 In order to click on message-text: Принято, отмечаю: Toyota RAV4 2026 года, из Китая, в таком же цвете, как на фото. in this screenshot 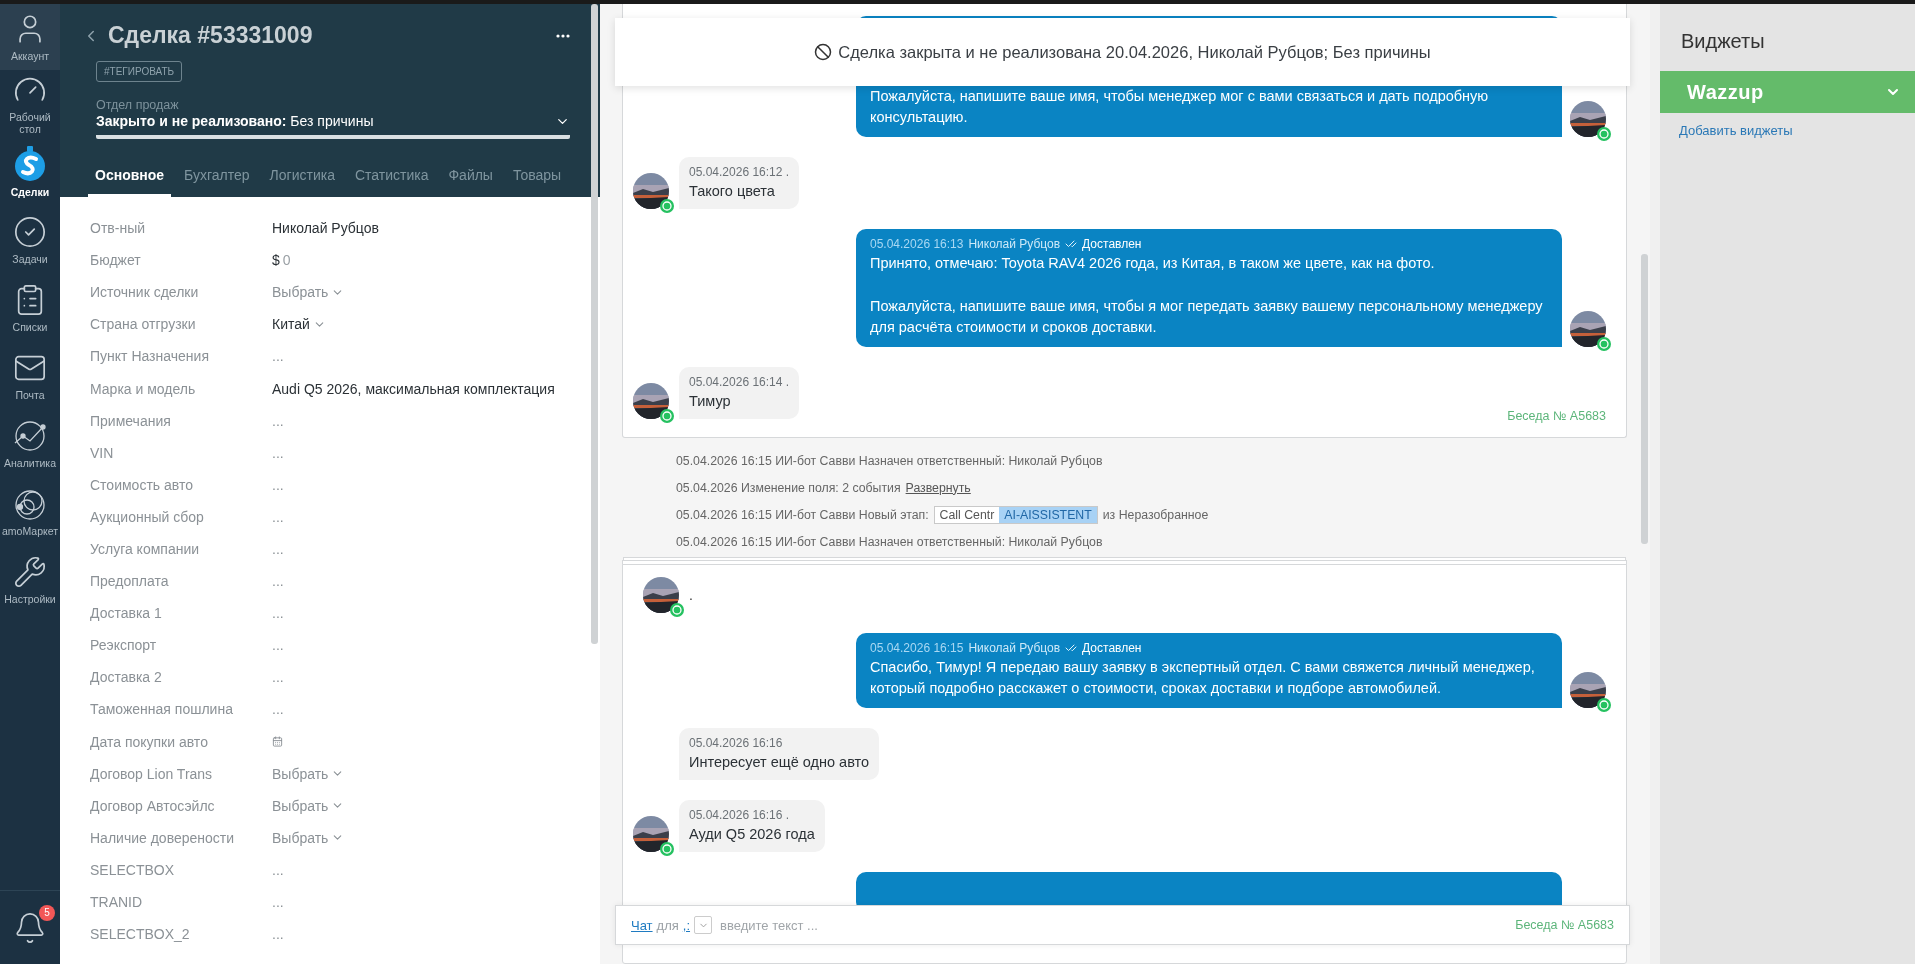, I will do `click(1153, 263)`.